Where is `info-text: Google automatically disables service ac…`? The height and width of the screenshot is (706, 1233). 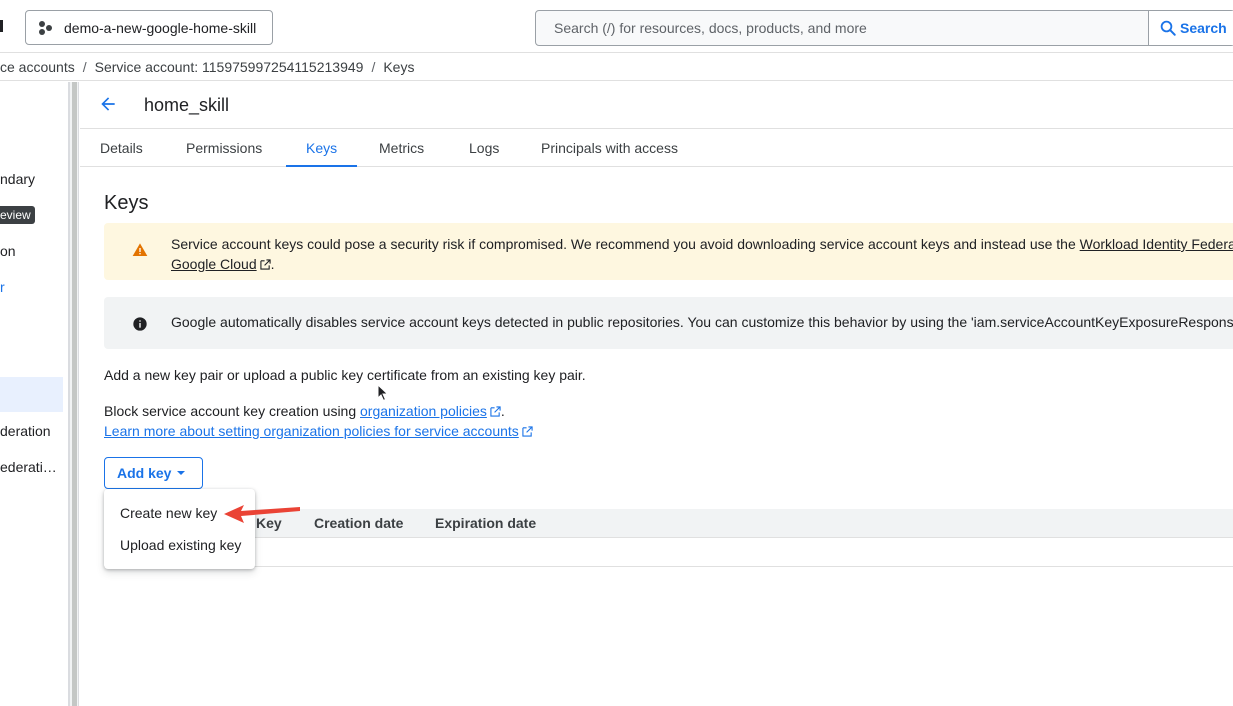
info-text: Google automatically disables service ac… is located at coordinates (702, 322).